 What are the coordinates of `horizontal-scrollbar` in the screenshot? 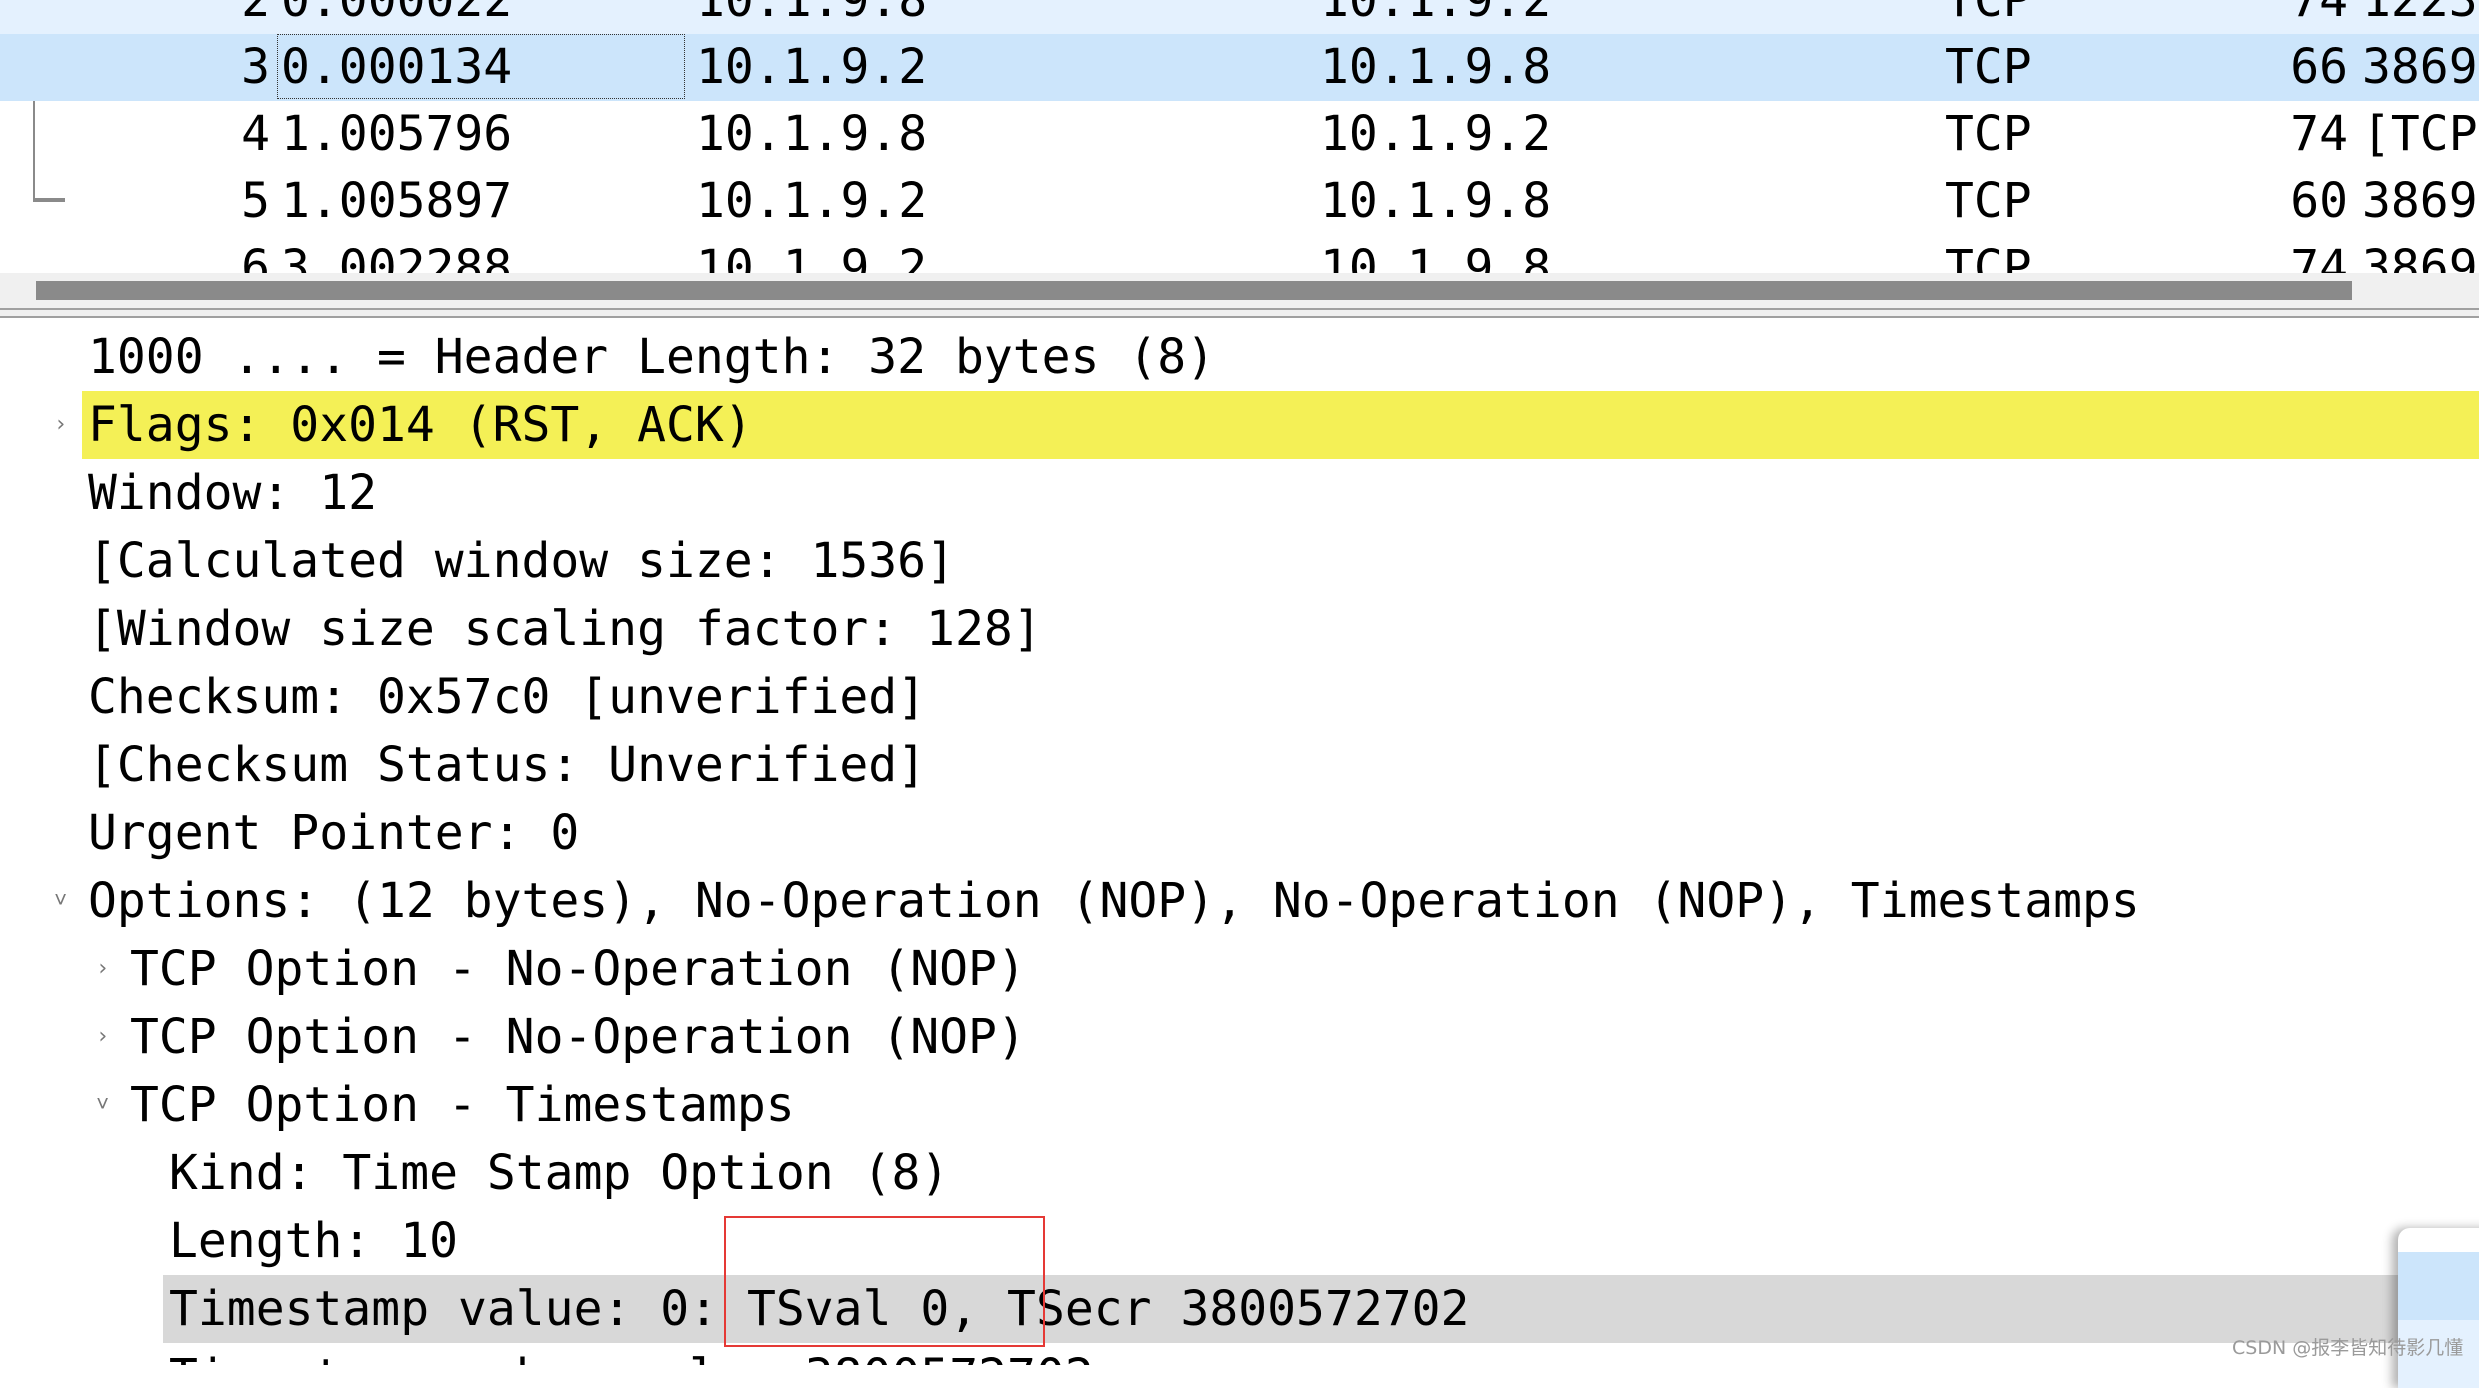 It's located at (1239, 290).